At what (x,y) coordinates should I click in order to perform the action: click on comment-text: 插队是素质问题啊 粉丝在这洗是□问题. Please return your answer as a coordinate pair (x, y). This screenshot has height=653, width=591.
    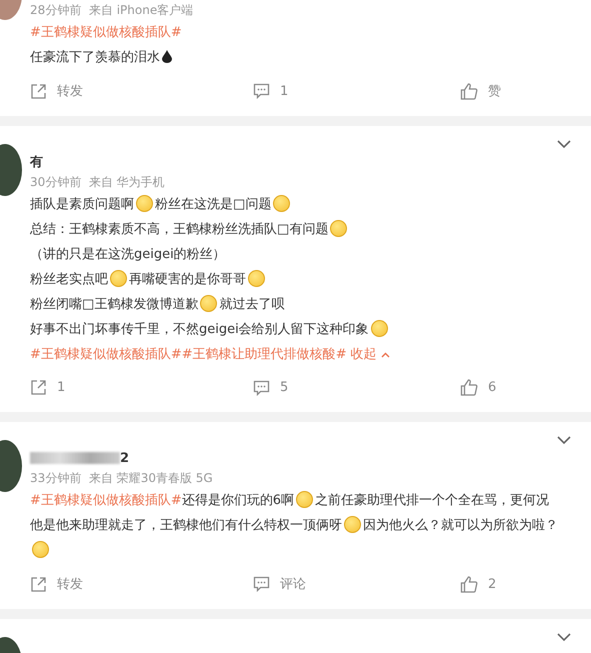
    Looking at the image, I should click on (310, 204).